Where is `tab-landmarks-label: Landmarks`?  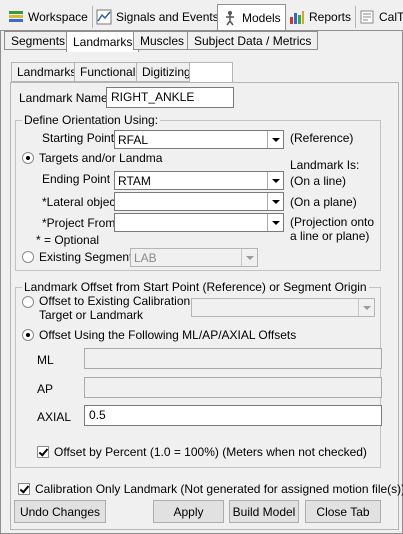
tab-landmarks-label: Landmarks is located at coordinates (103, 42).